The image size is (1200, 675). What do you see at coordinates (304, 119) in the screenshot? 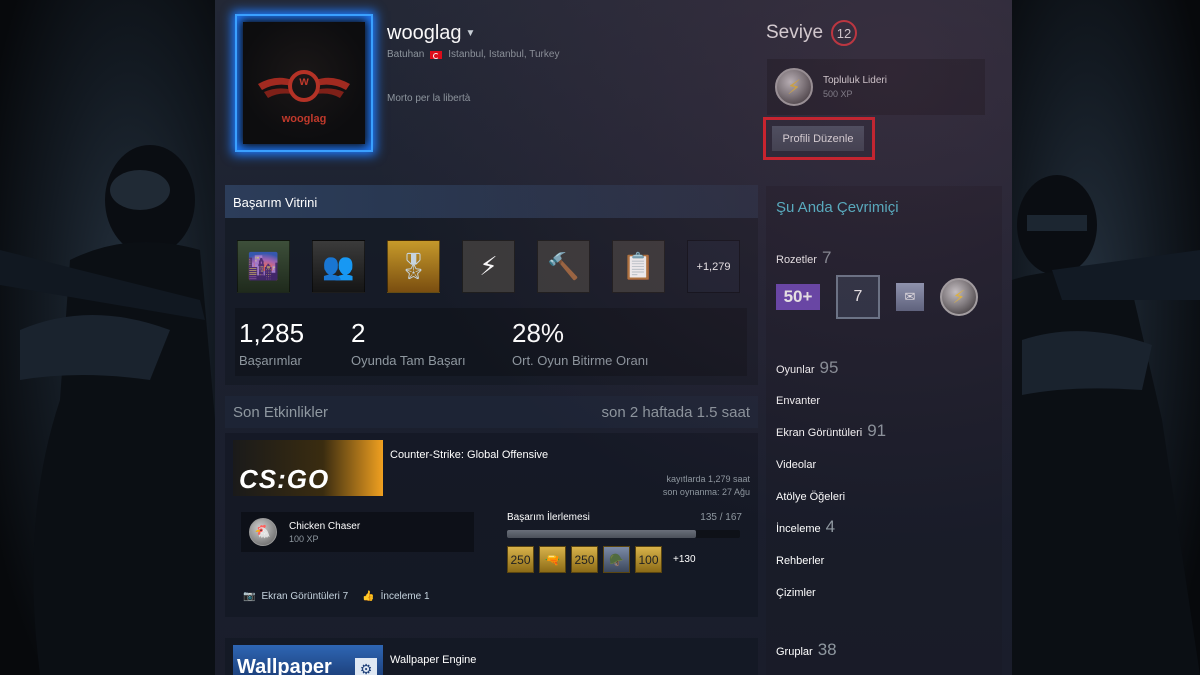
I see `avatar-text: wooglag` at bounding box center [304, 119].